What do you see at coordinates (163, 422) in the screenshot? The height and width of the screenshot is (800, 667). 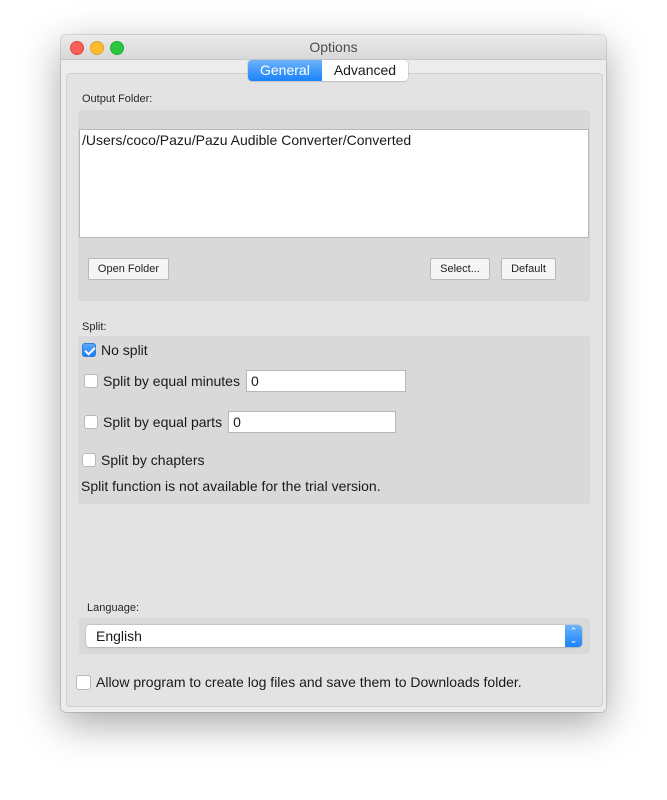 I see `split-parts-label: Split by equal parts` at bounding box center [163, 422].